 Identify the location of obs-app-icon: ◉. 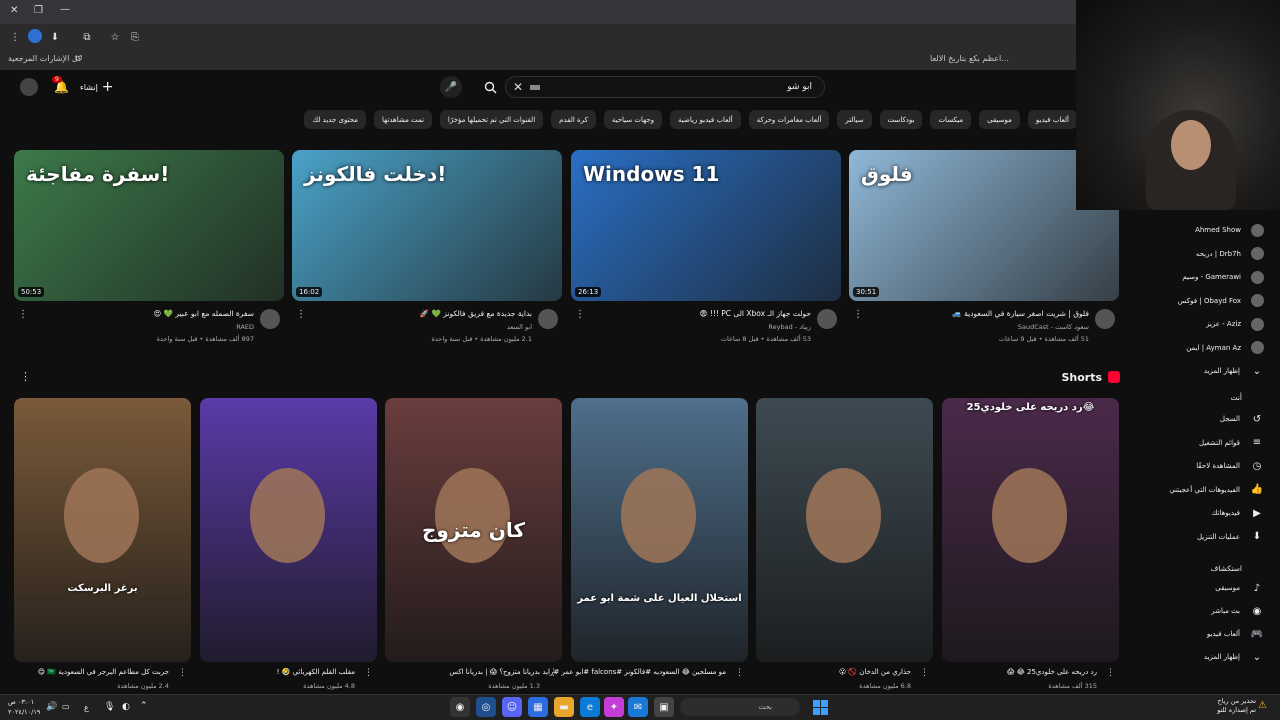
(460, 707).